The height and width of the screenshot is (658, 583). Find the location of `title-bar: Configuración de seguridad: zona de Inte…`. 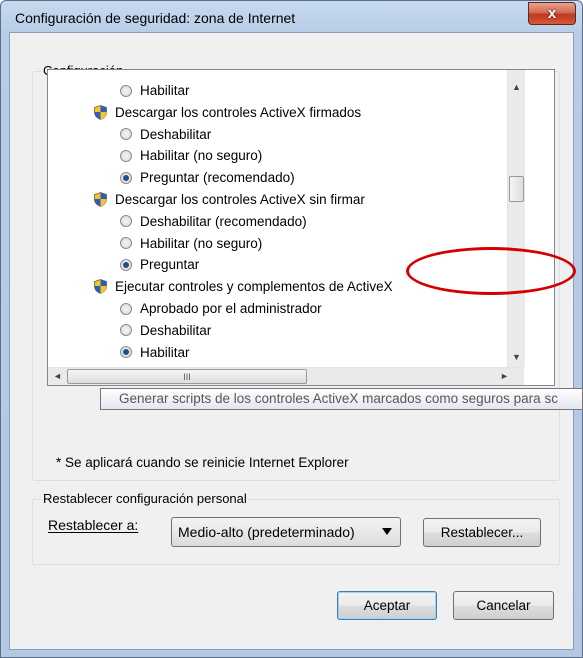

title-bar: Configuración de seguridad: zona de Inte… is located at coordinates (291, 17).